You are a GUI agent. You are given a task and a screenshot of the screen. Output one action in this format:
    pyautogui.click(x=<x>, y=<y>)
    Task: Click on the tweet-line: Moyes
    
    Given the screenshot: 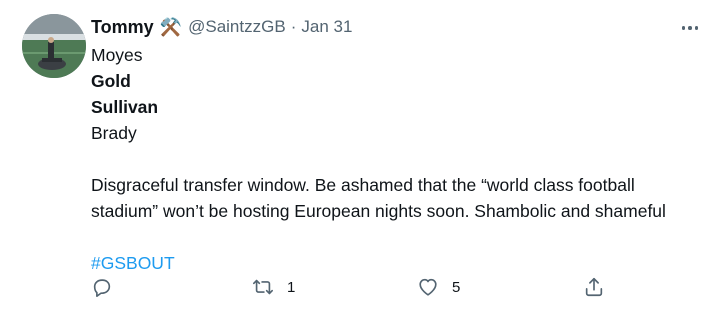 What is the action you would take?
    pyautogui.click(x=117, y=55)
    